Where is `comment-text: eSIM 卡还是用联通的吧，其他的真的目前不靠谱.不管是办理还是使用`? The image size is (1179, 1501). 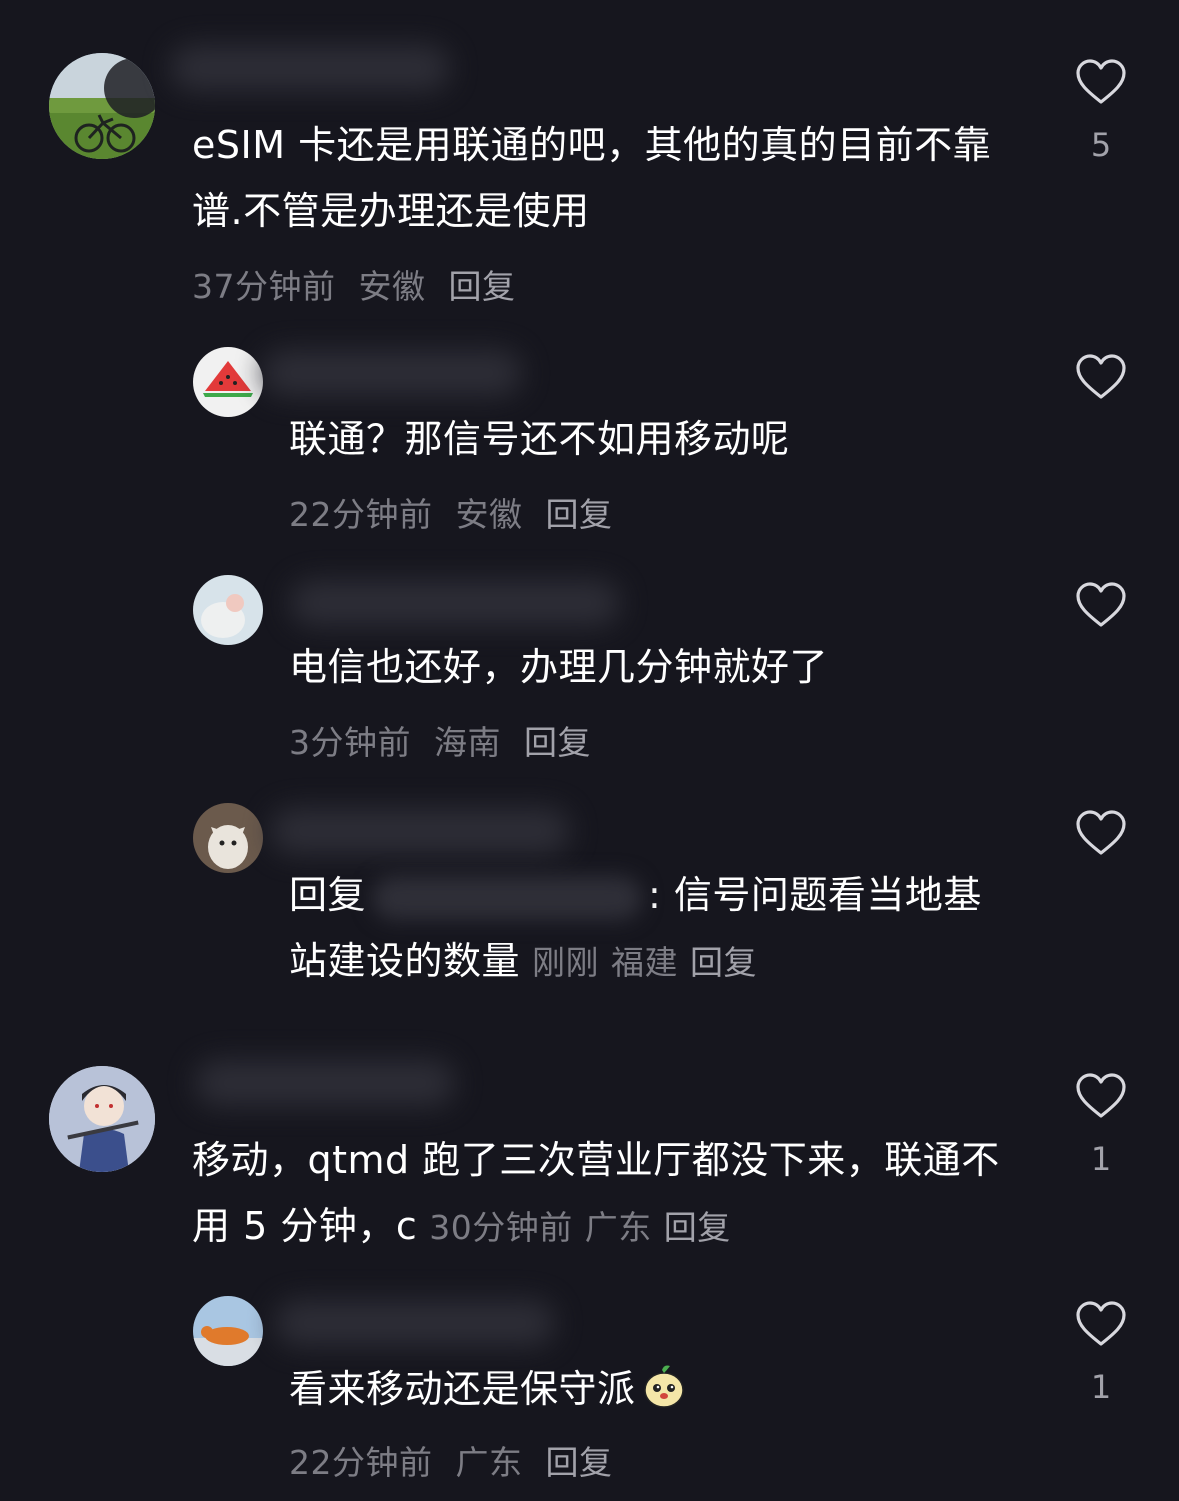
comment-text: eSIM 卡还是用联通的吧，其他的真的目前不靠谱.不管是办理还是使用 is located at coordinates (592, 178).